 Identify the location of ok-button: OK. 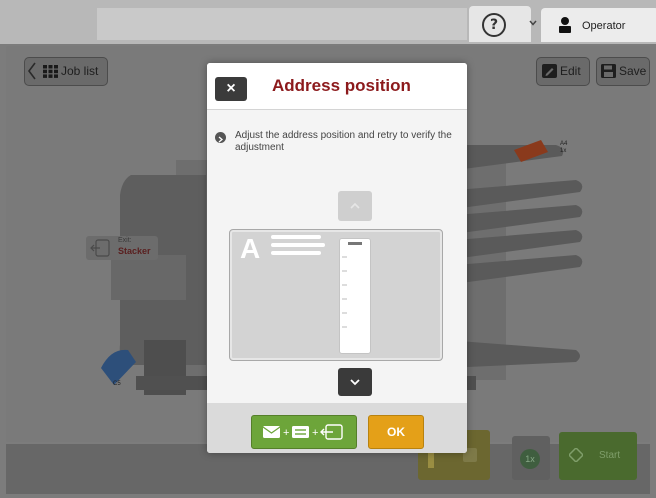
(396, 432).